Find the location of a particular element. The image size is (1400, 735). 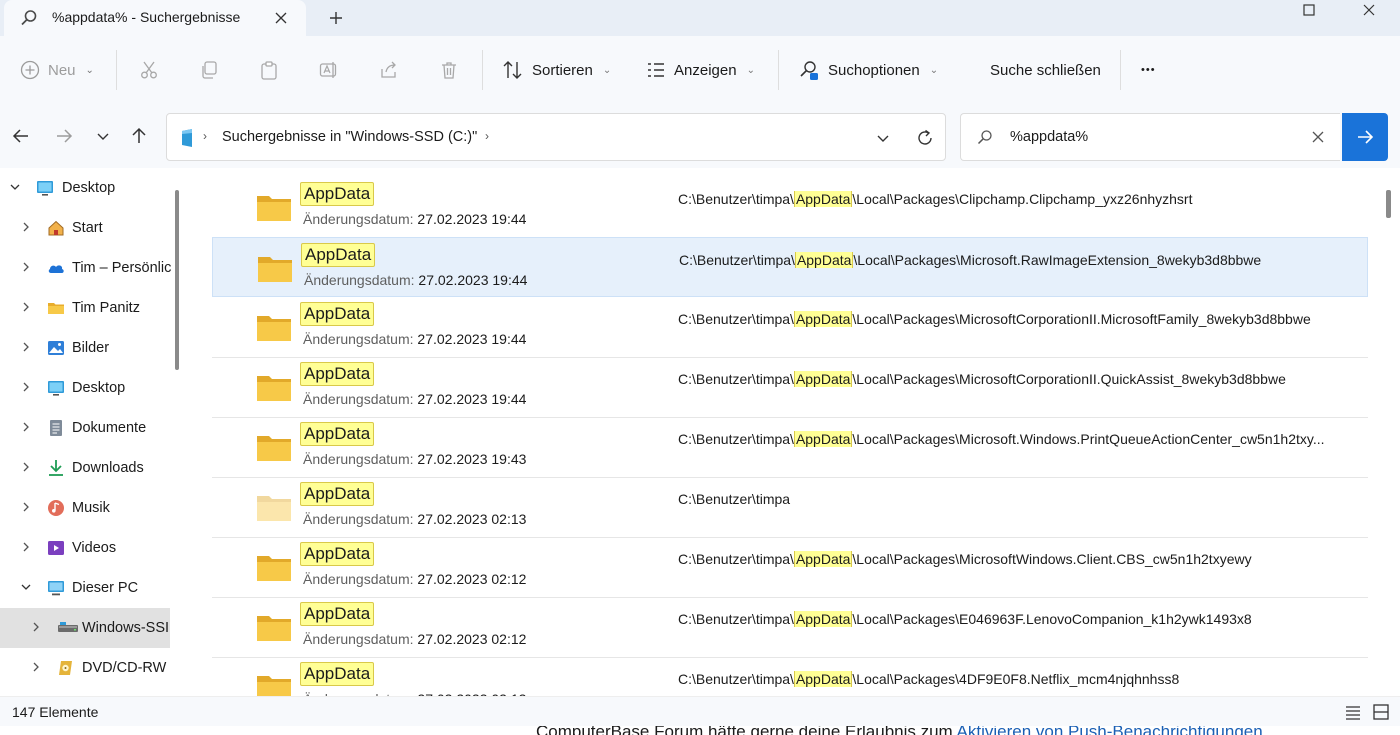

date-value: 27.02.2023 02:12 is located at coordinates (472, 639).